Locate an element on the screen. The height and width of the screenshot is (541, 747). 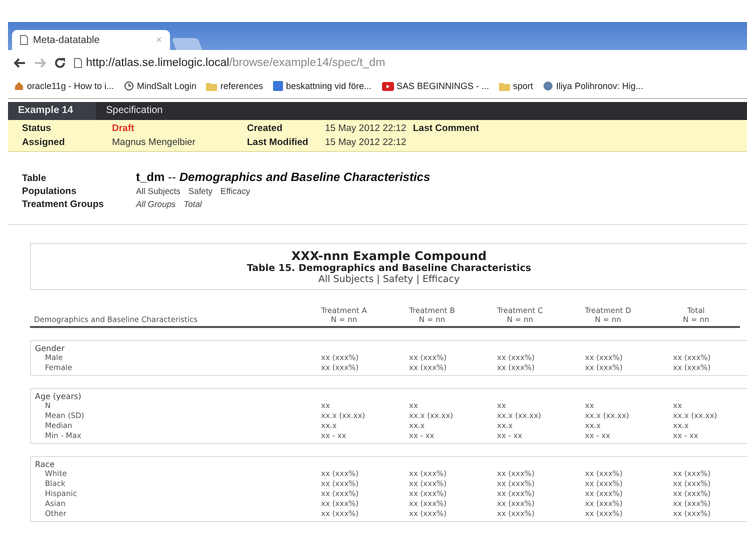
treatment-groups-label: Treatment Groups is located at coordinates (63, 204).